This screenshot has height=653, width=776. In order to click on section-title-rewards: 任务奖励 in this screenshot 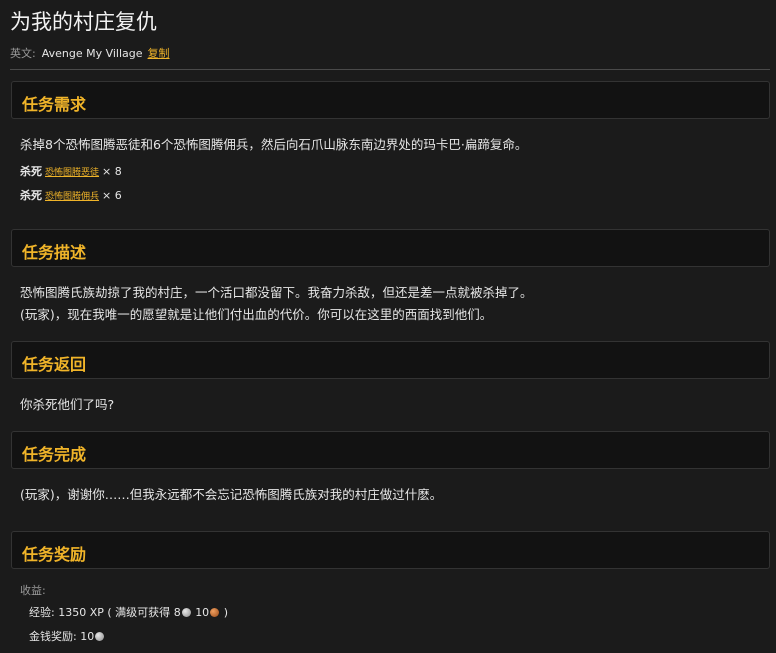, I will do `click(54, 554)`.